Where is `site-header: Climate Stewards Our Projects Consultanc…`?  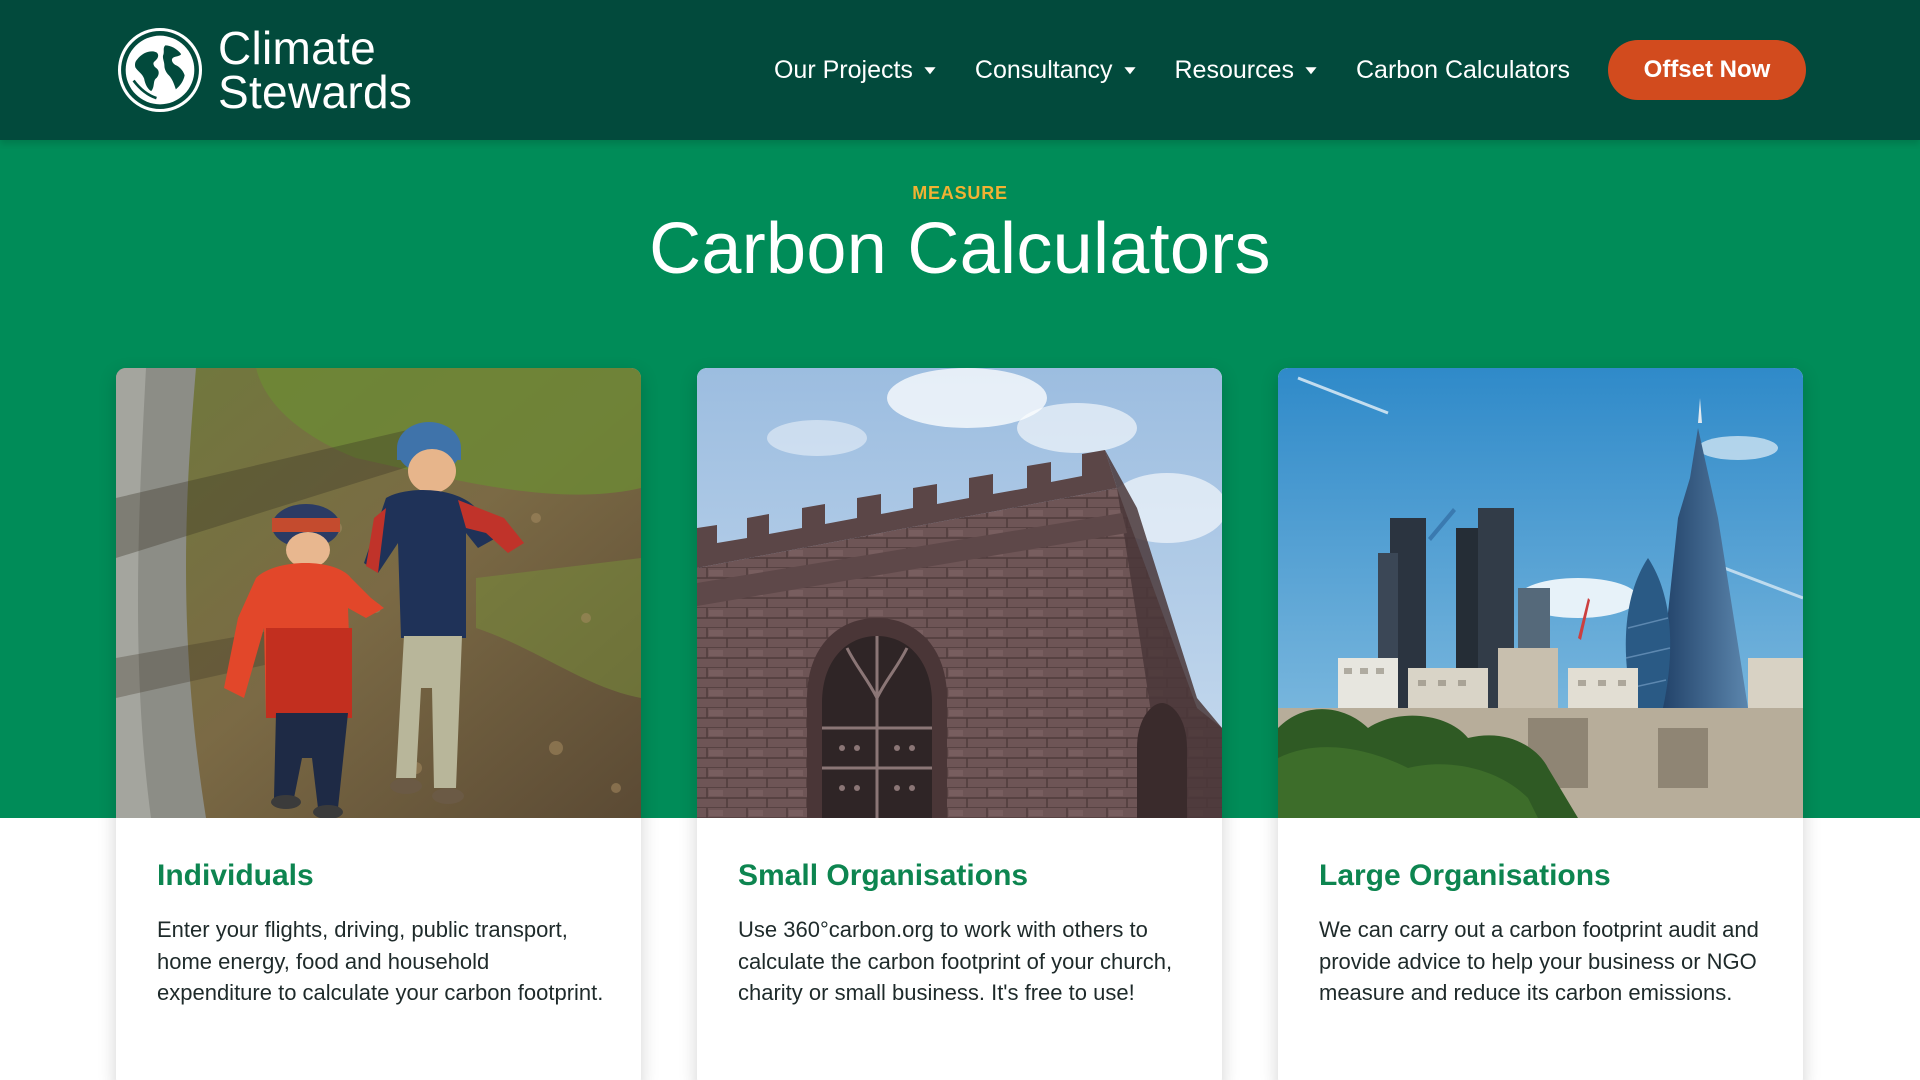 site-header: Climate Stewards Our Projects Consultanc… is located at coordinates (960, 70).